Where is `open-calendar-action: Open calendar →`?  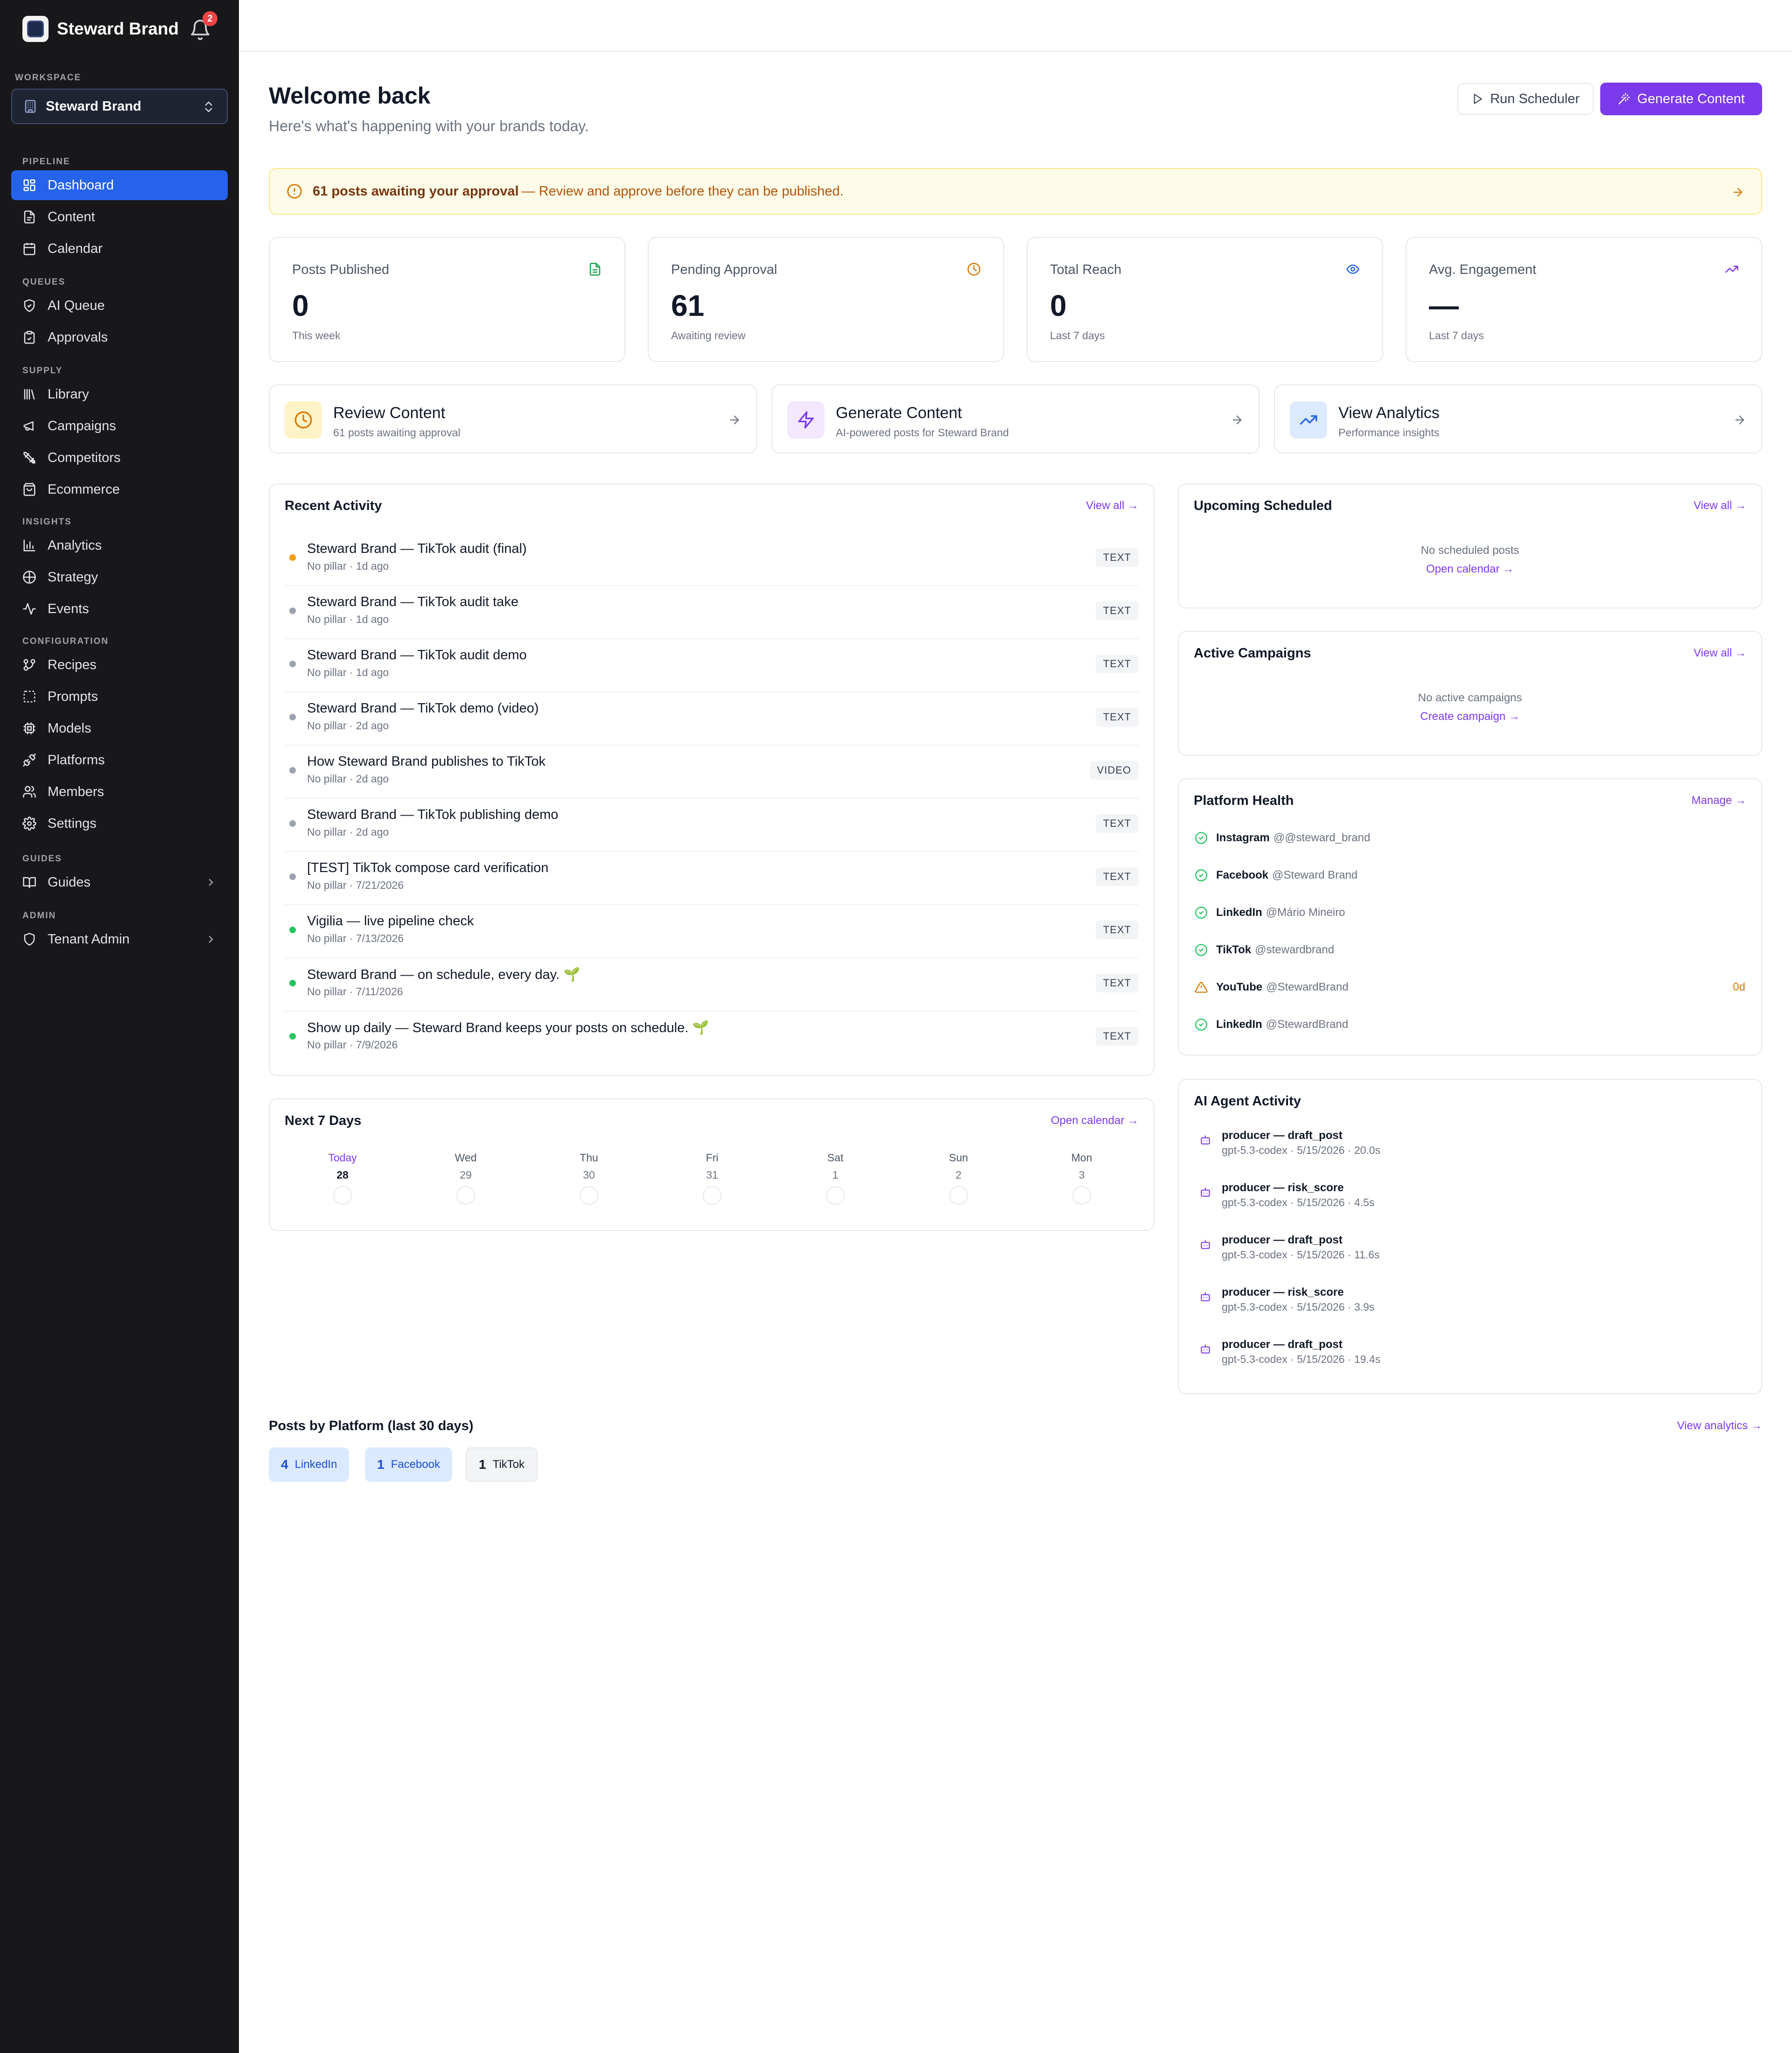 open-calendar-action: Open calendar → is located at coordinates (1470, 569).